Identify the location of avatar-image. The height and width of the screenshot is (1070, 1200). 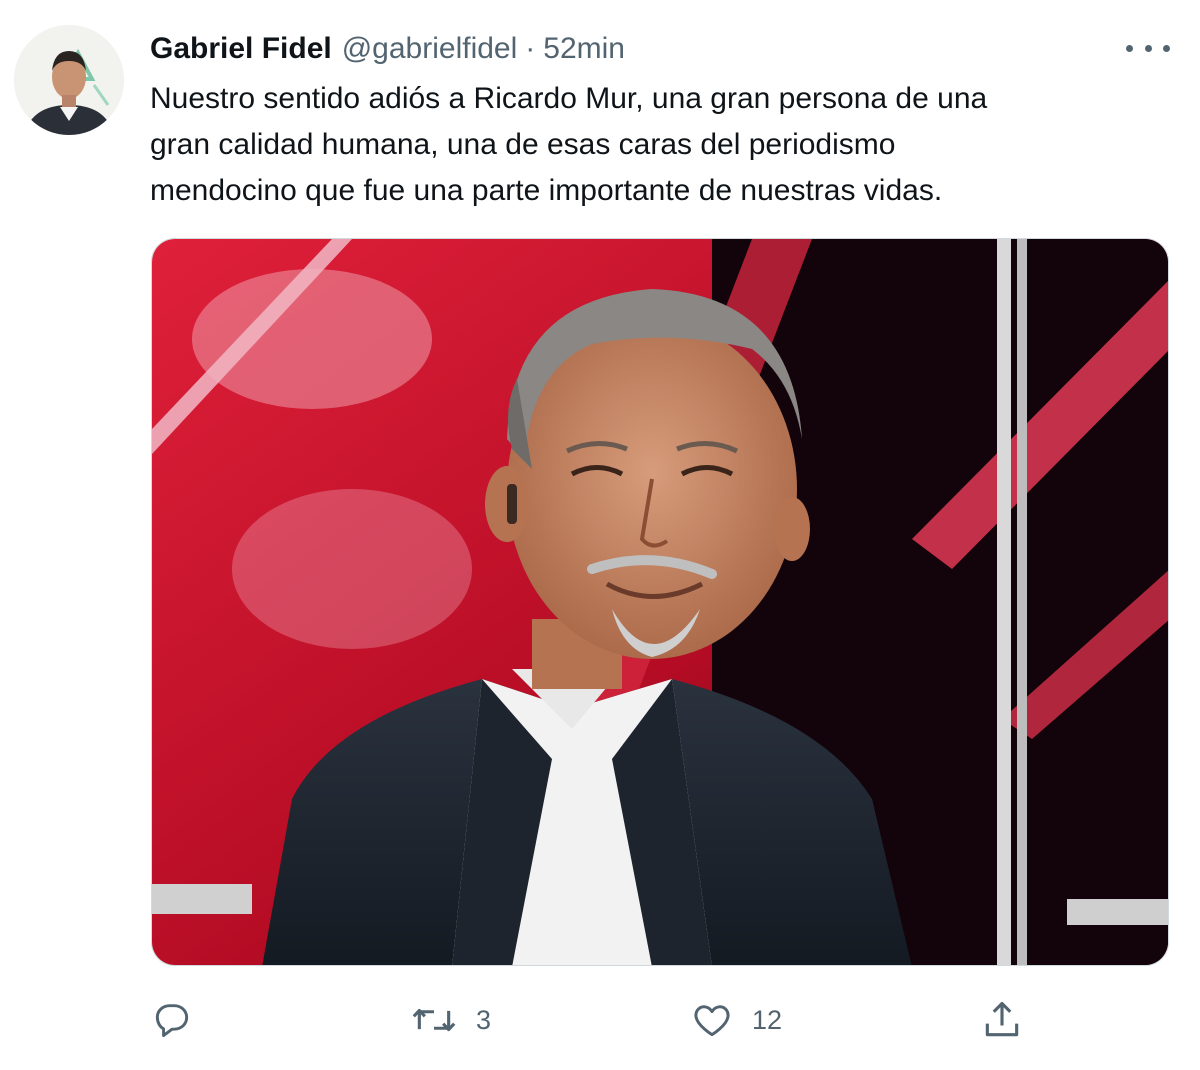
(69, 80).